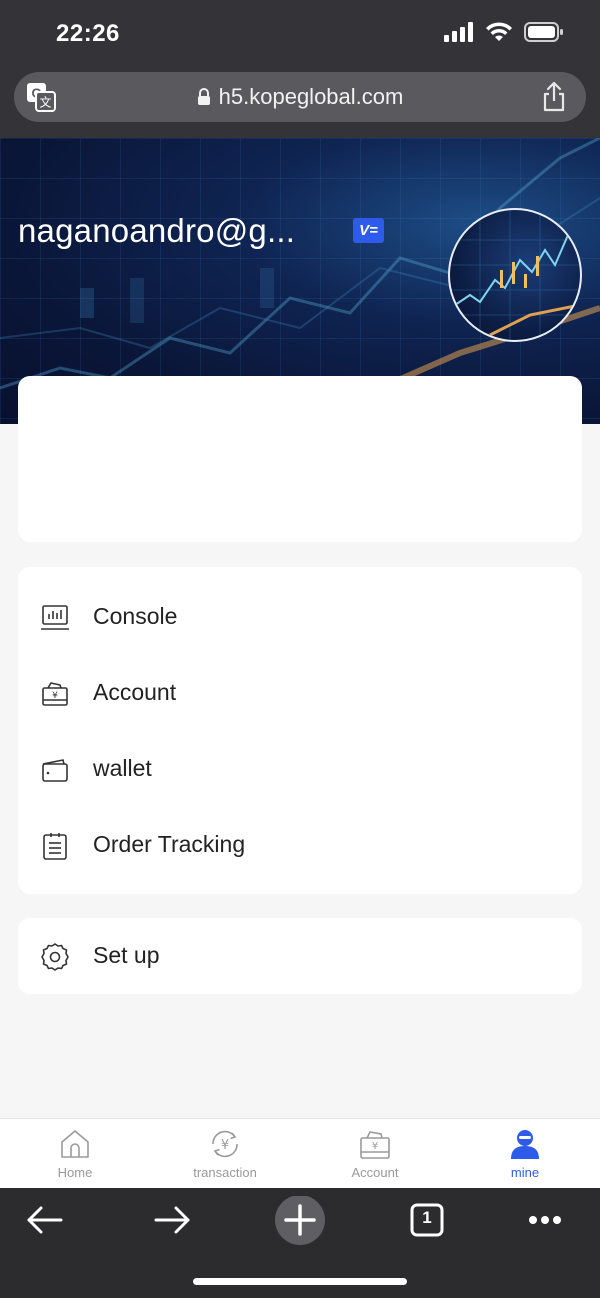 The image size is (600, 1298). Describe the element at coordinates (499, 31) in the screenshot. I see `wifi-icon` at that location.